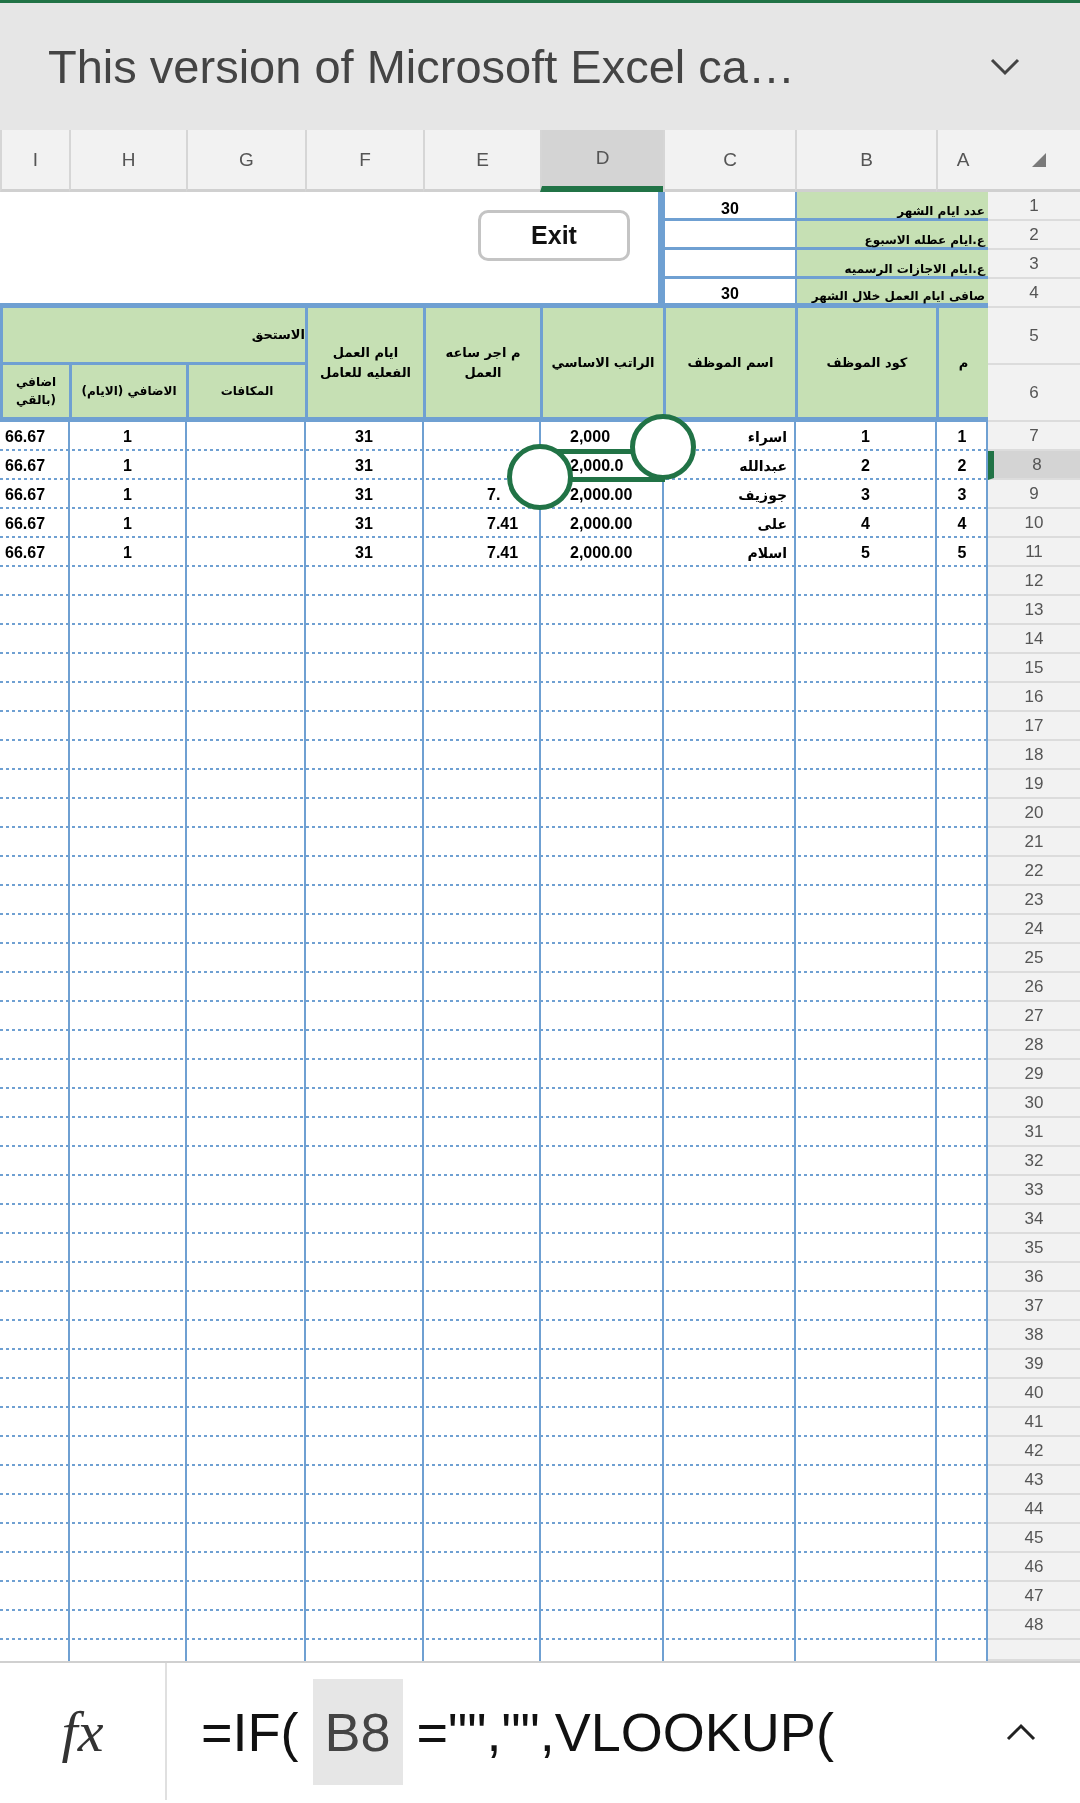 This screenshot has width=1080, height=1803. Describe the element at coordinates (494, 494) in the screenshot. I see `table-cell: 7.` at that location.